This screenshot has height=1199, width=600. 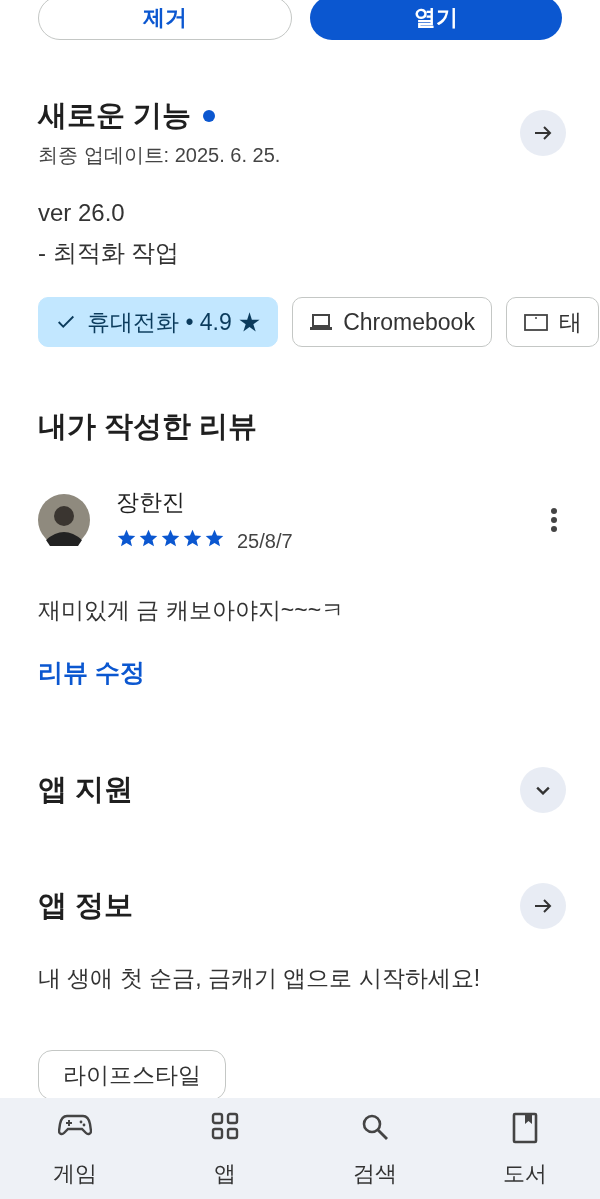 What do you see at coordinates (75, 1125) in the screenshot?
I see `gamepad-icon` at bounding box center [75, 1125].